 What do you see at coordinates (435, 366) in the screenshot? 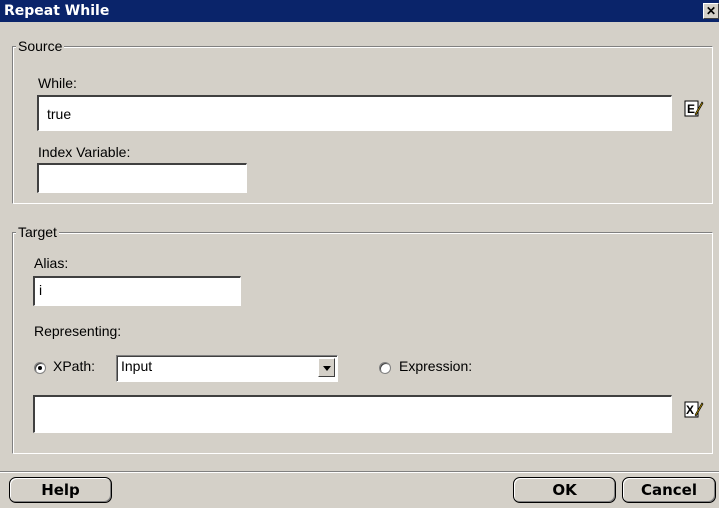
I see `expression-label: Expression:` at bounding box center [435, 366].